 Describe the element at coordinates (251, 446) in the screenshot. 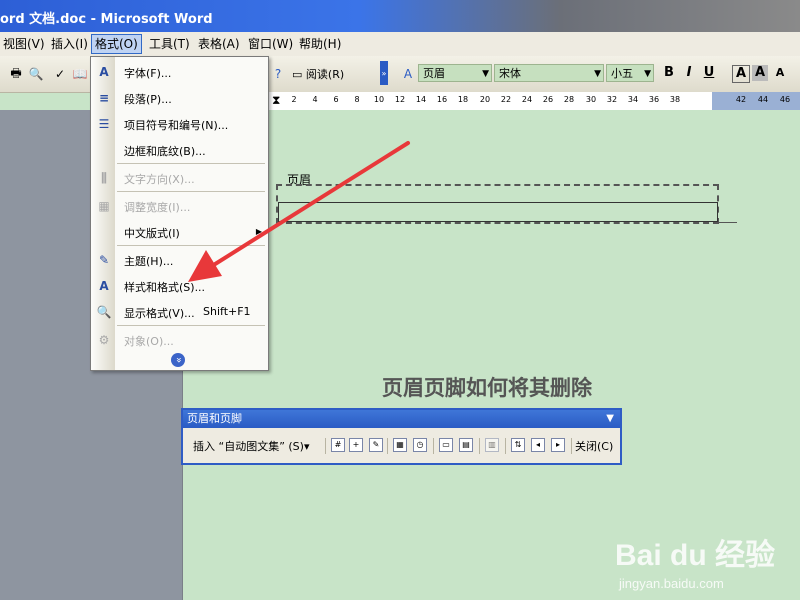

I see `insert-autotext-button: 插入 “自动图文集” (S)▾` at that location.